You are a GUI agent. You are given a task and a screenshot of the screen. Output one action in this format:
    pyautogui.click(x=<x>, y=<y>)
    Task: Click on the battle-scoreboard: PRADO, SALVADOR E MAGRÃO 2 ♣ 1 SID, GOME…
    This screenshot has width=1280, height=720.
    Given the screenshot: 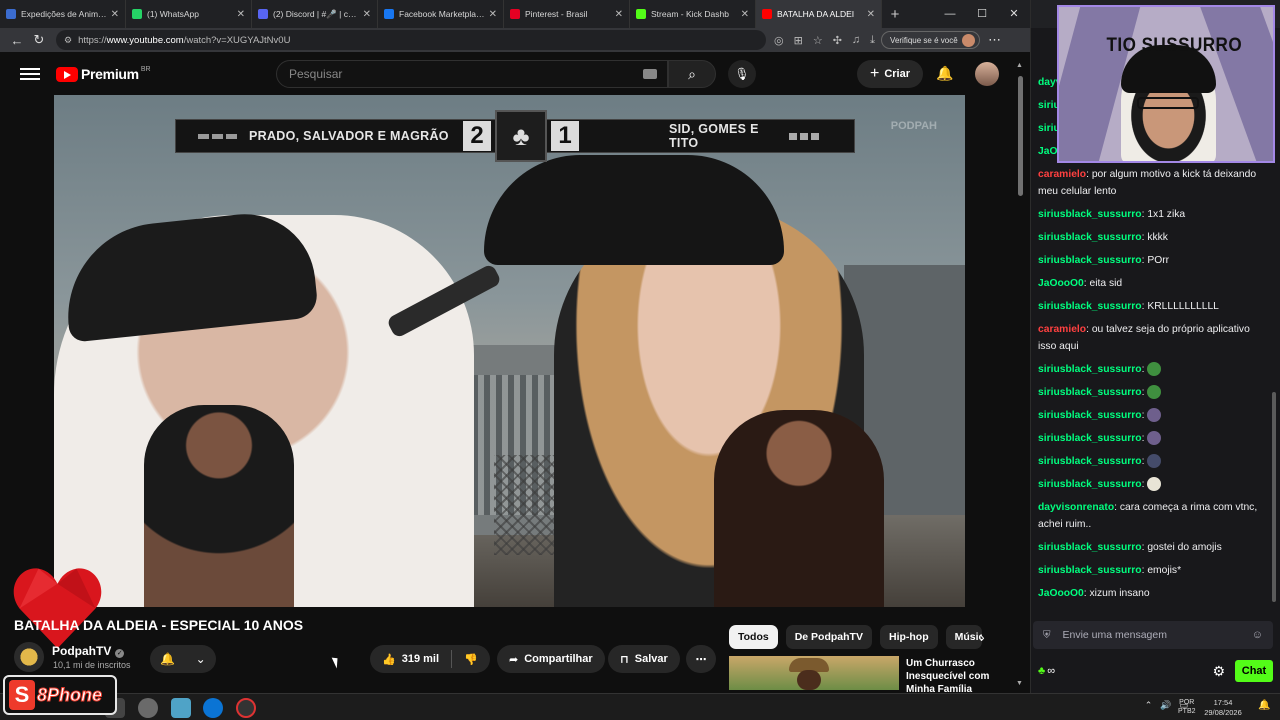 What is the action you would take?
    pyautogui.click(x=515, y=136)
    